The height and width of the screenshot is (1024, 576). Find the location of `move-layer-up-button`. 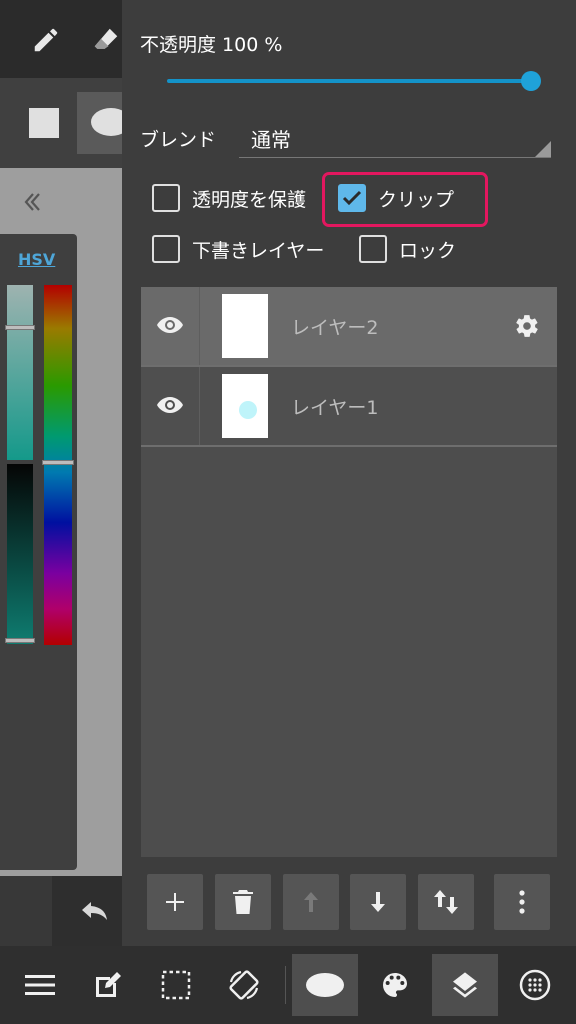

move-layer-up-button is located at coordinates (311, 902).